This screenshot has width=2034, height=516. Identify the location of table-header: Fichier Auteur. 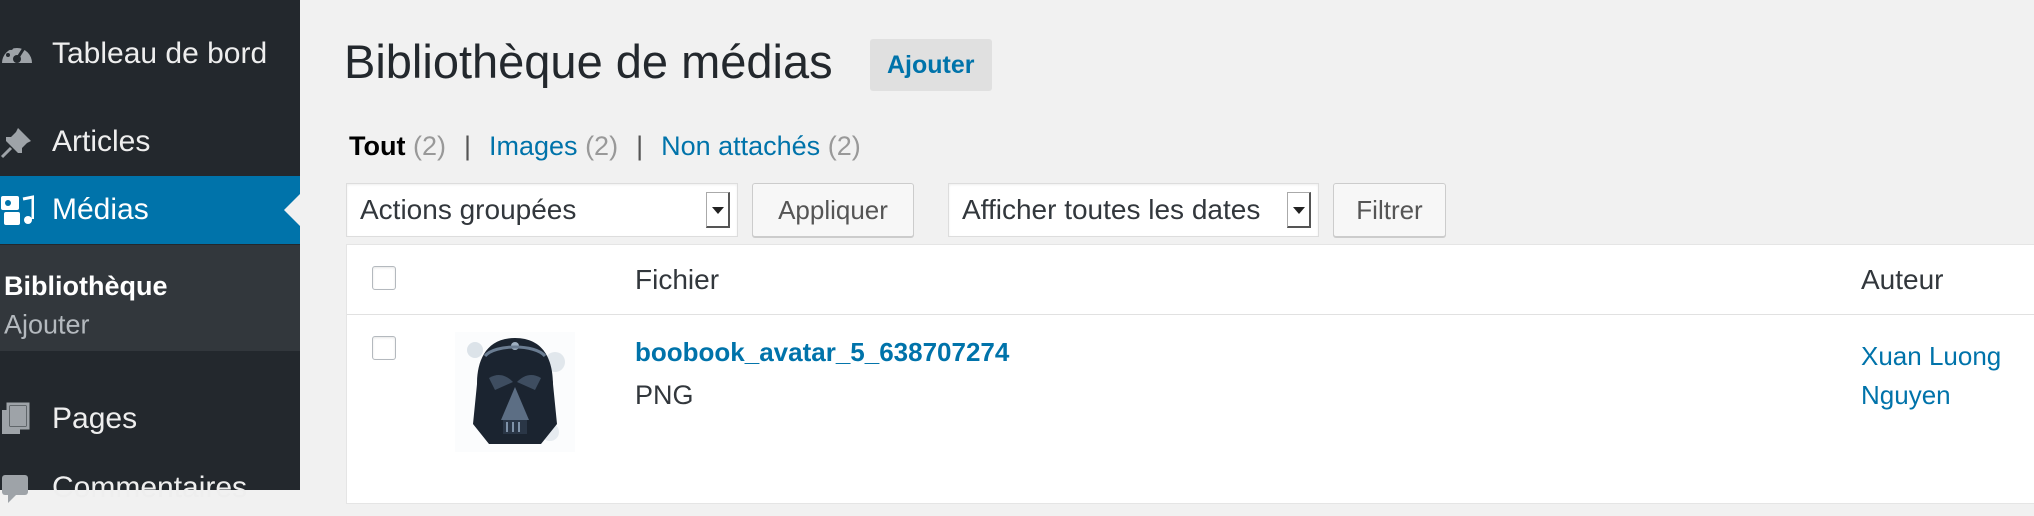
(1190, 280).